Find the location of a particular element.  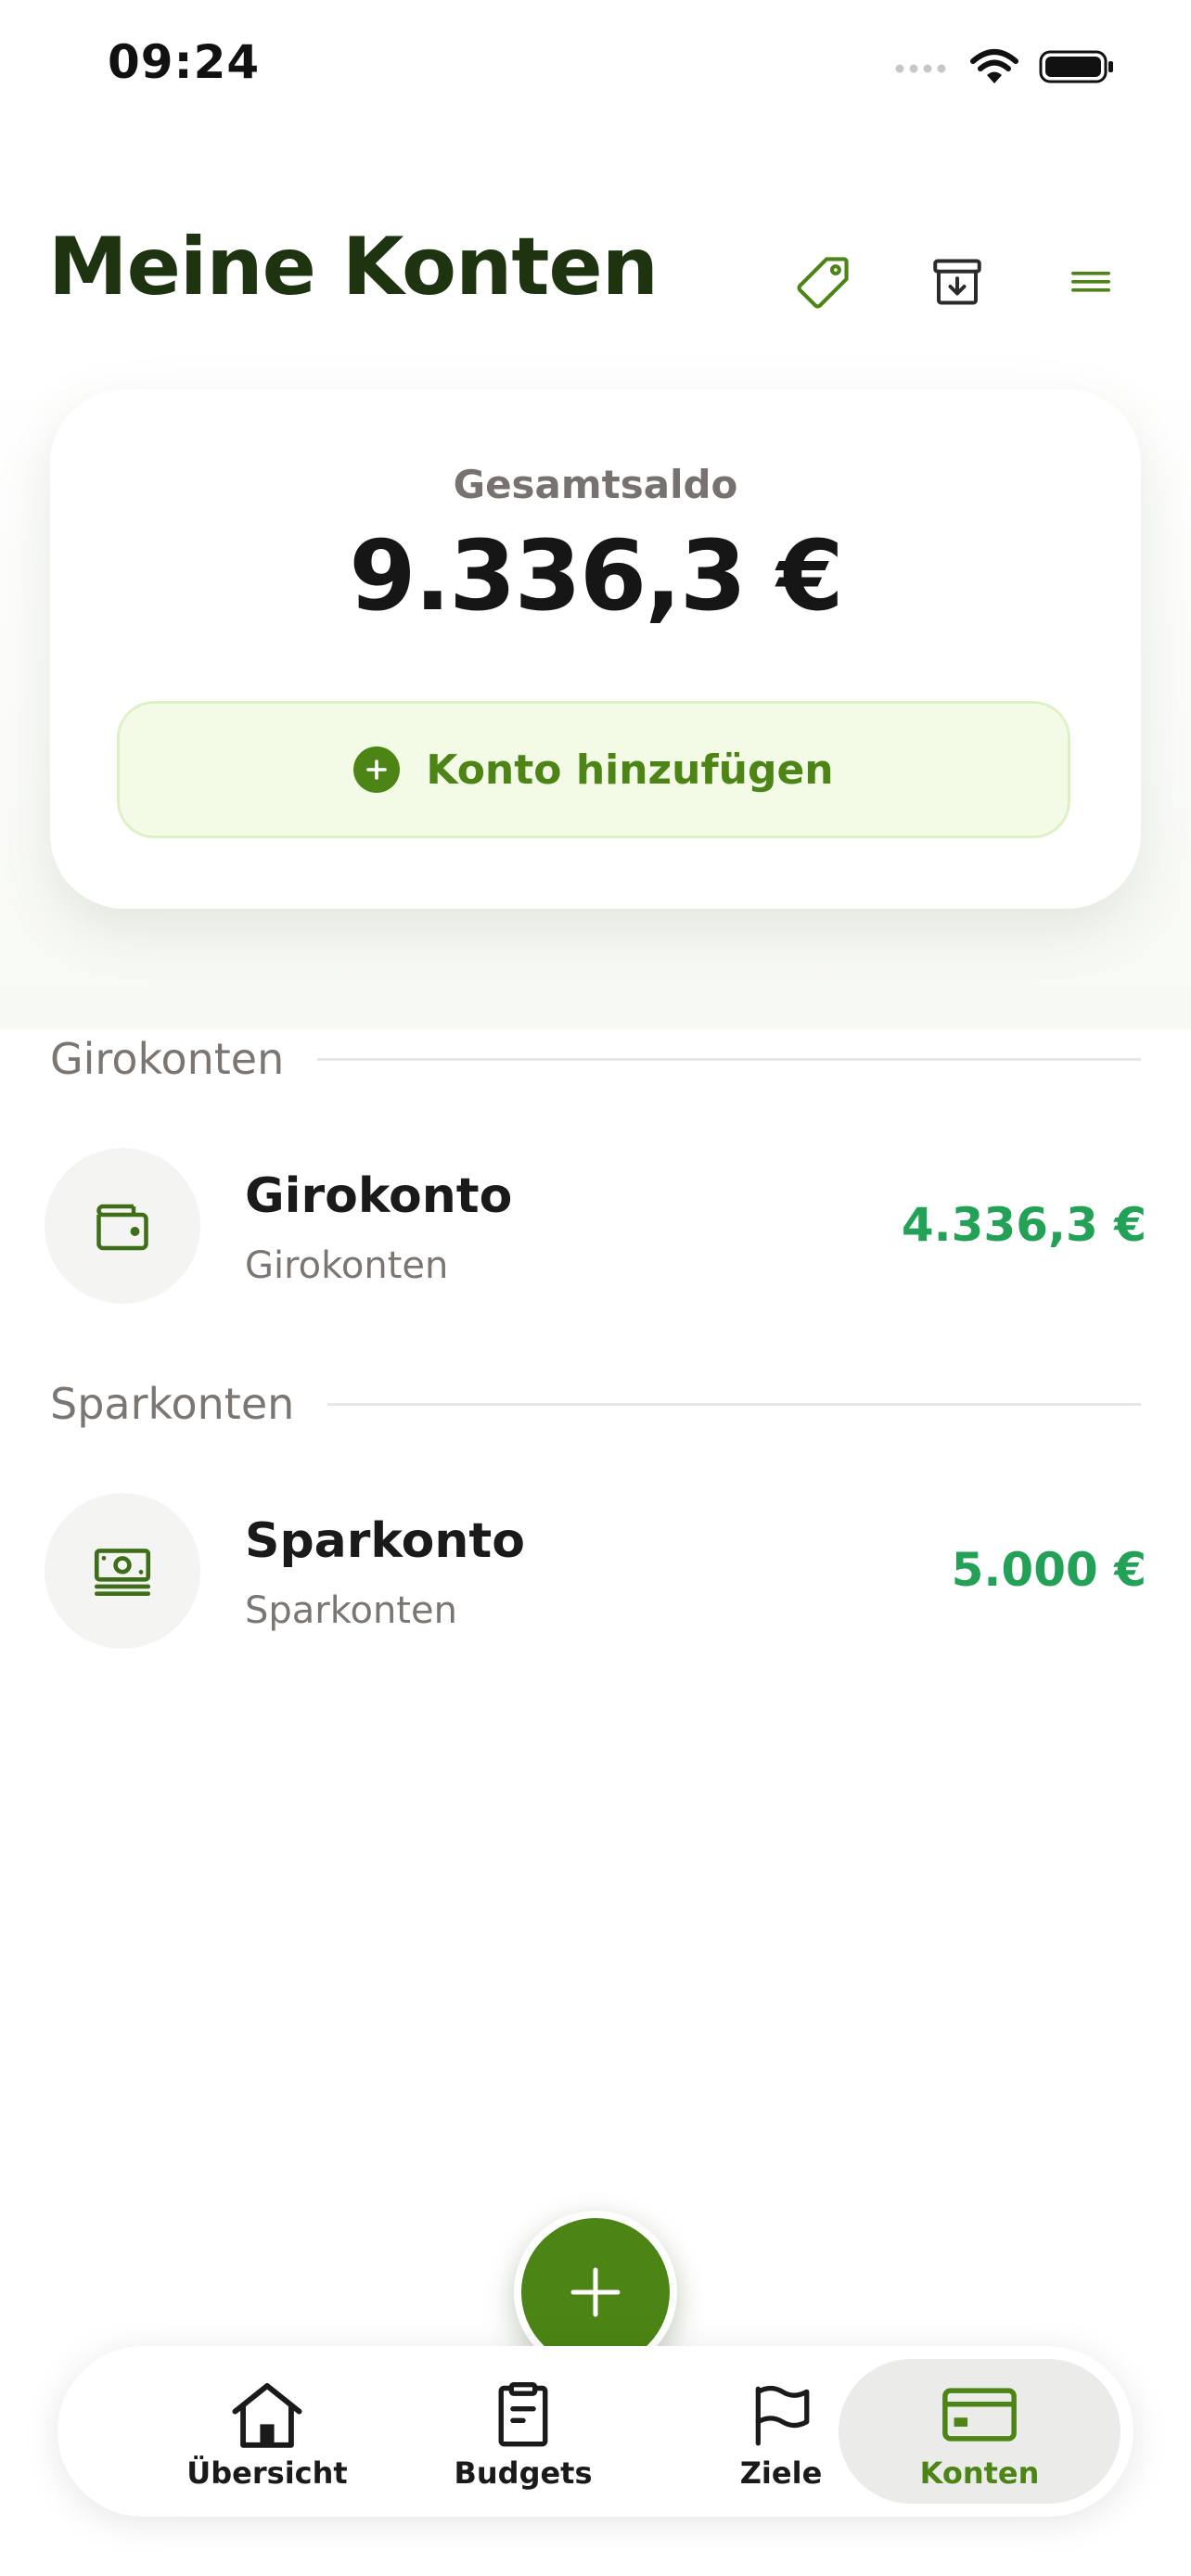

tab-uebersicht: Übersicht is located at coordinates (267, 2432).